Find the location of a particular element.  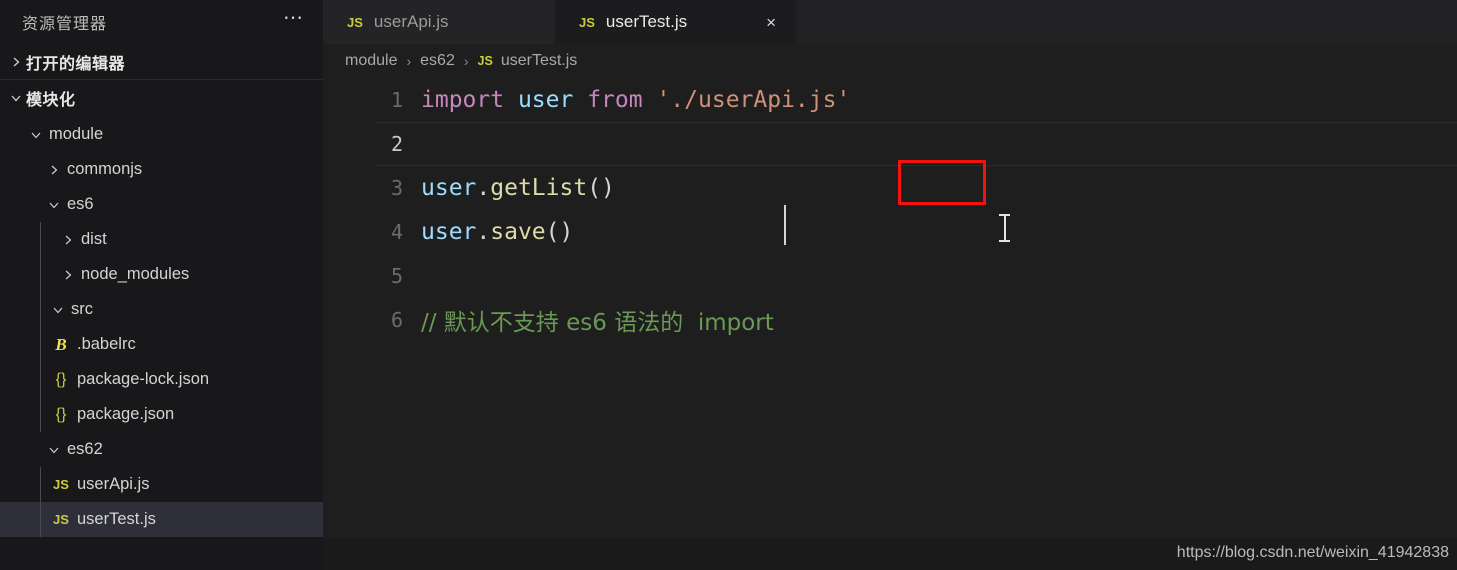

tree-item-label: dist is located at coordinates (94, 239).